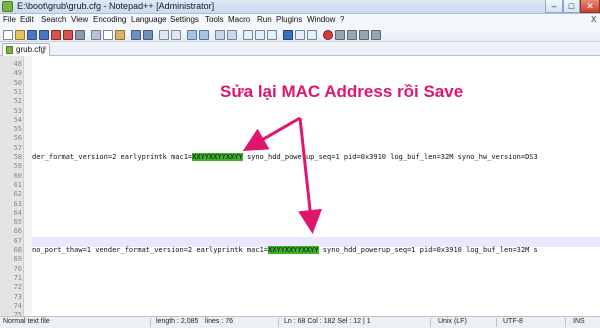 The height and width of the screenshot is (328, 600). I want to click on line-number: 73, so click(17, 296).